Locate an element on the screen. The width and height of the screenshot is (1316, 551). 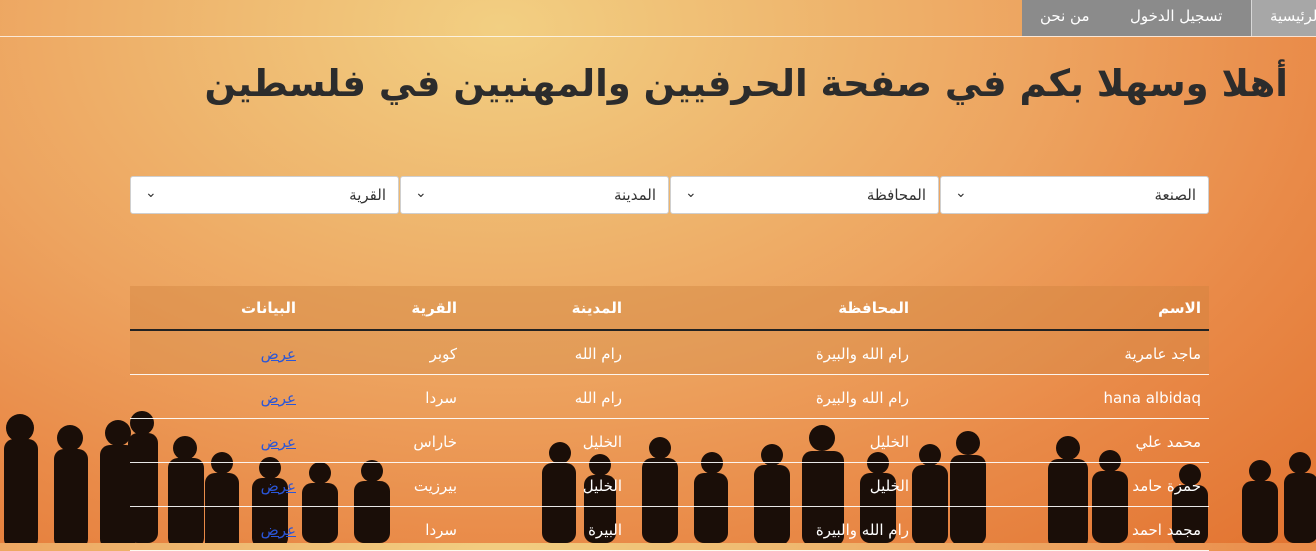
cell-name: hana albidaq is located at coordinates (1152, 398).